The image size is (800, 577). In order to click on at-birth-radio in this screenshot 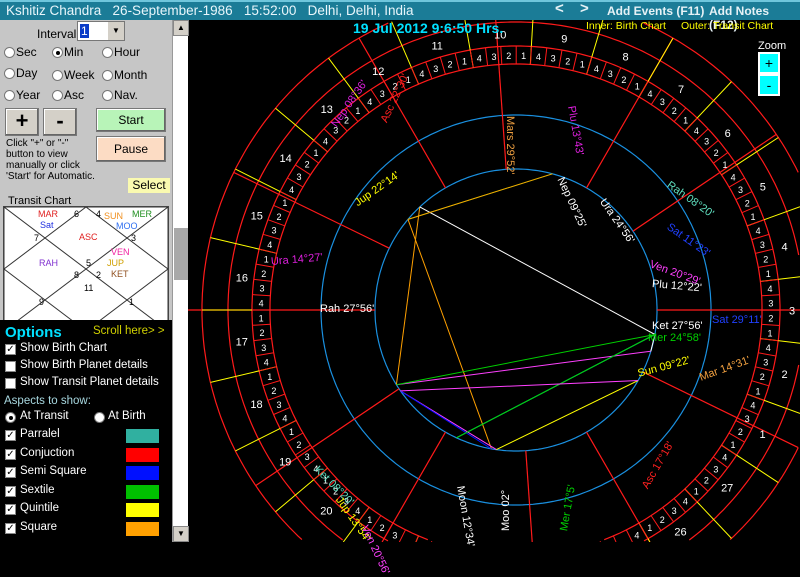, I will do `click(99, 417)`.